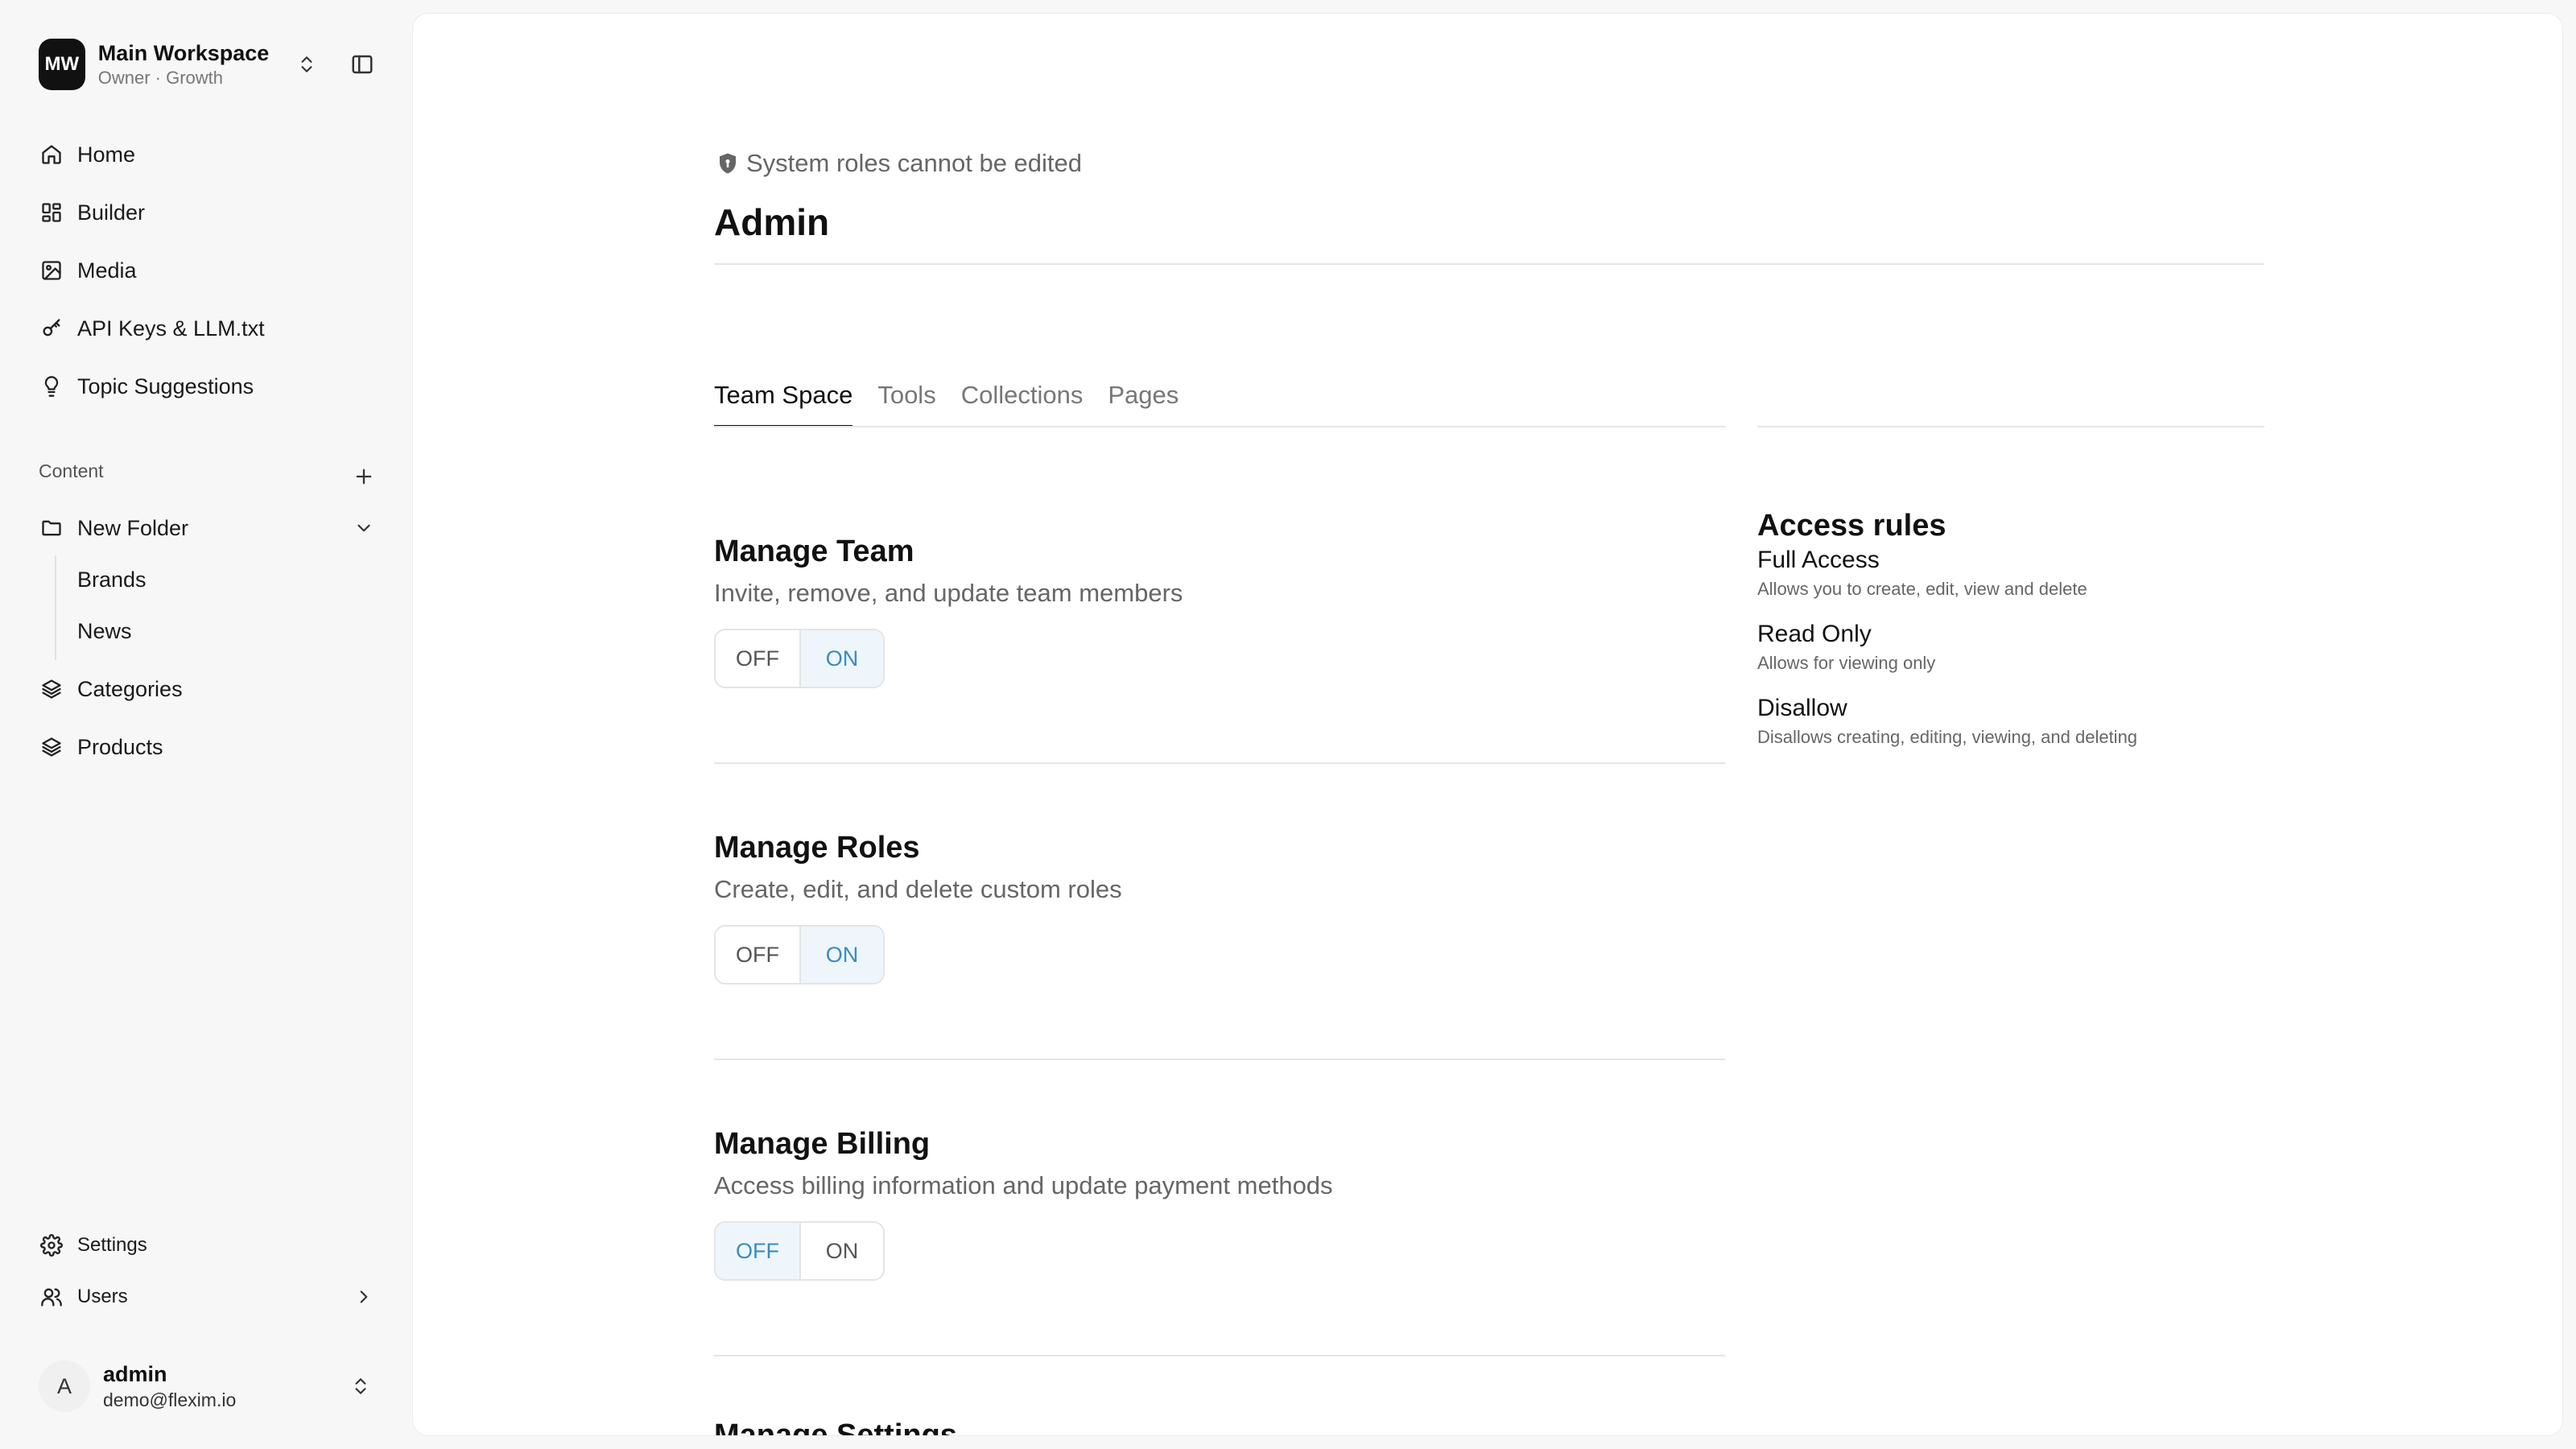 The width and height of the screenshot is (2576, 1449). I want to click on manage-roles-toggle: OFF ON, so click(799, 955).